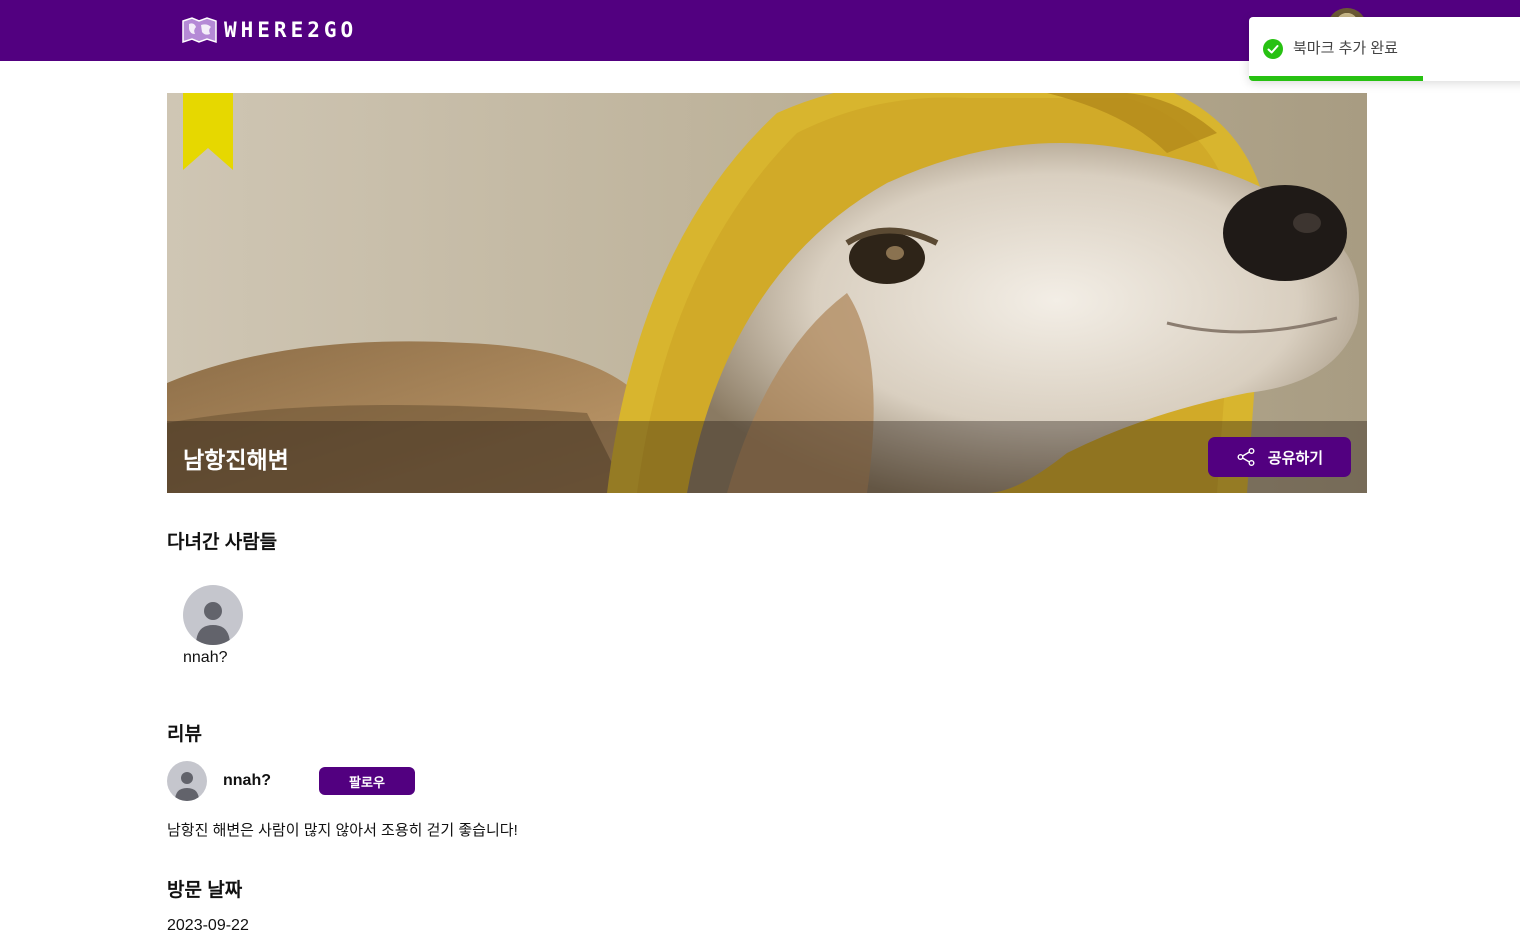  Describe the element at coordinates (1246, 457) in the screenshot. I see `share-icon` at that location.